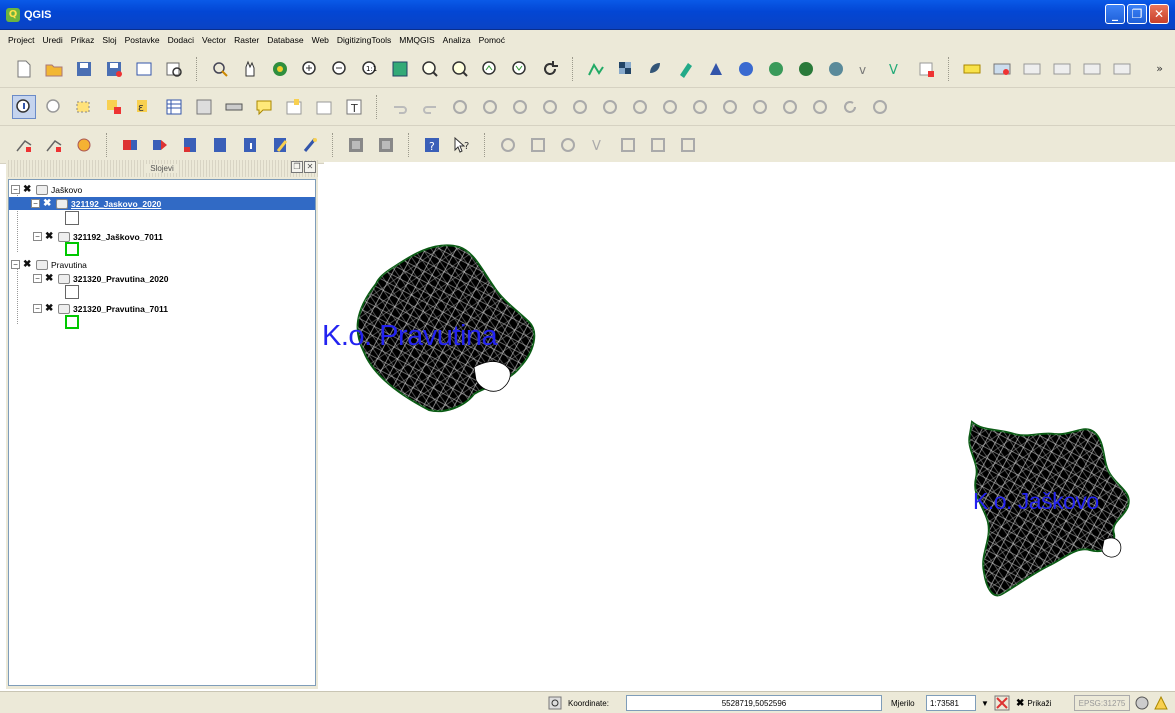  Describe the element at coordinates (1002, 69) in the screenshot. I see `pin-labels-icon` at that location.